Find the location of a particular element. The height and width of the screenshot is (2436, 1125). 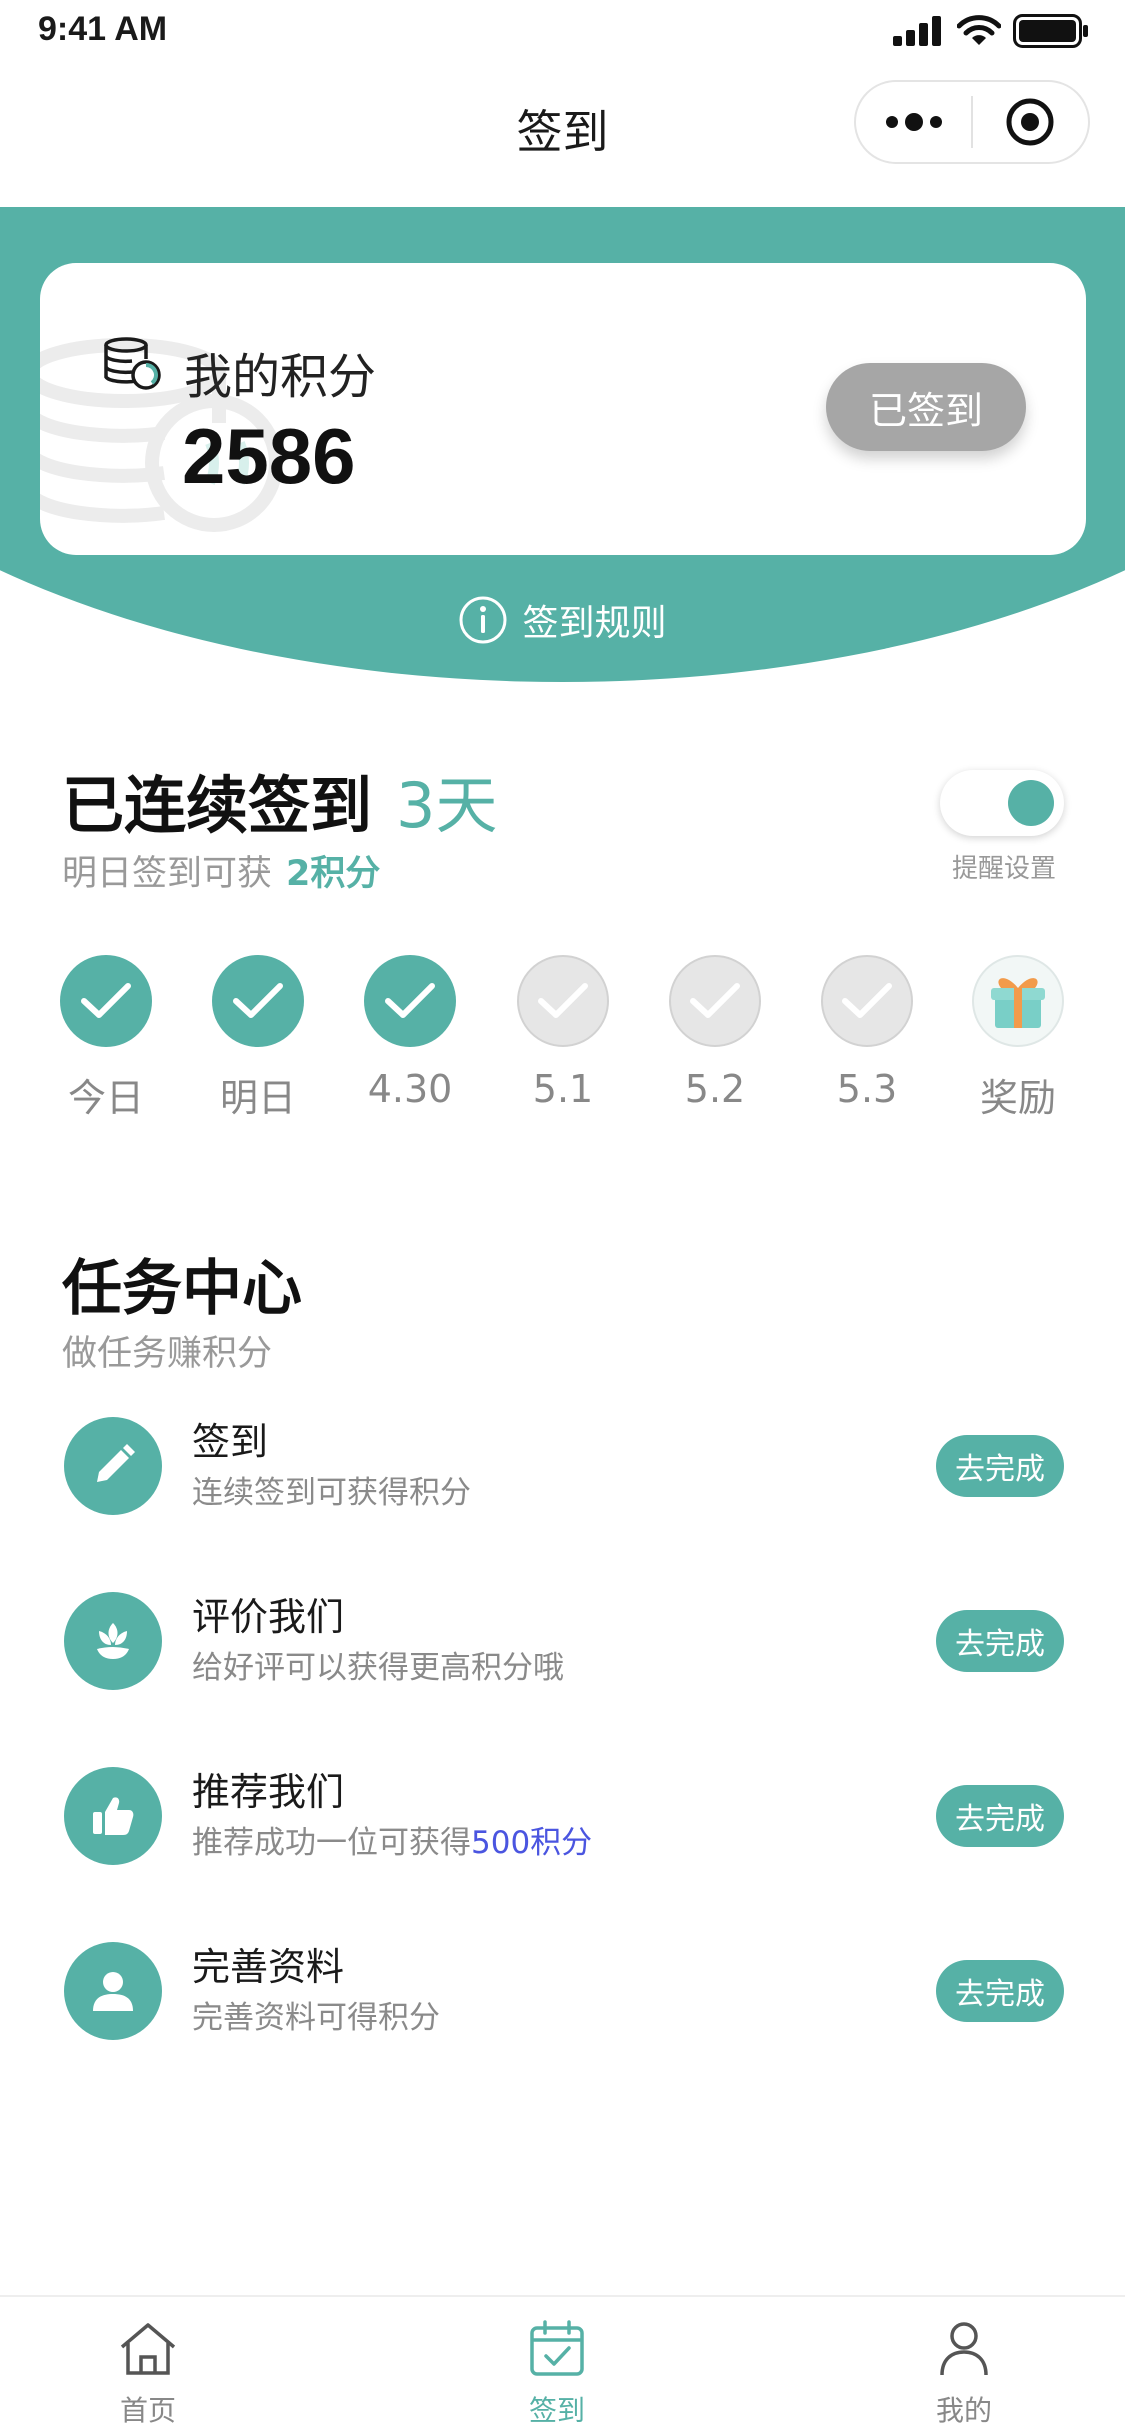

day-label: 5.1 is located at coordinates (563, 1089).